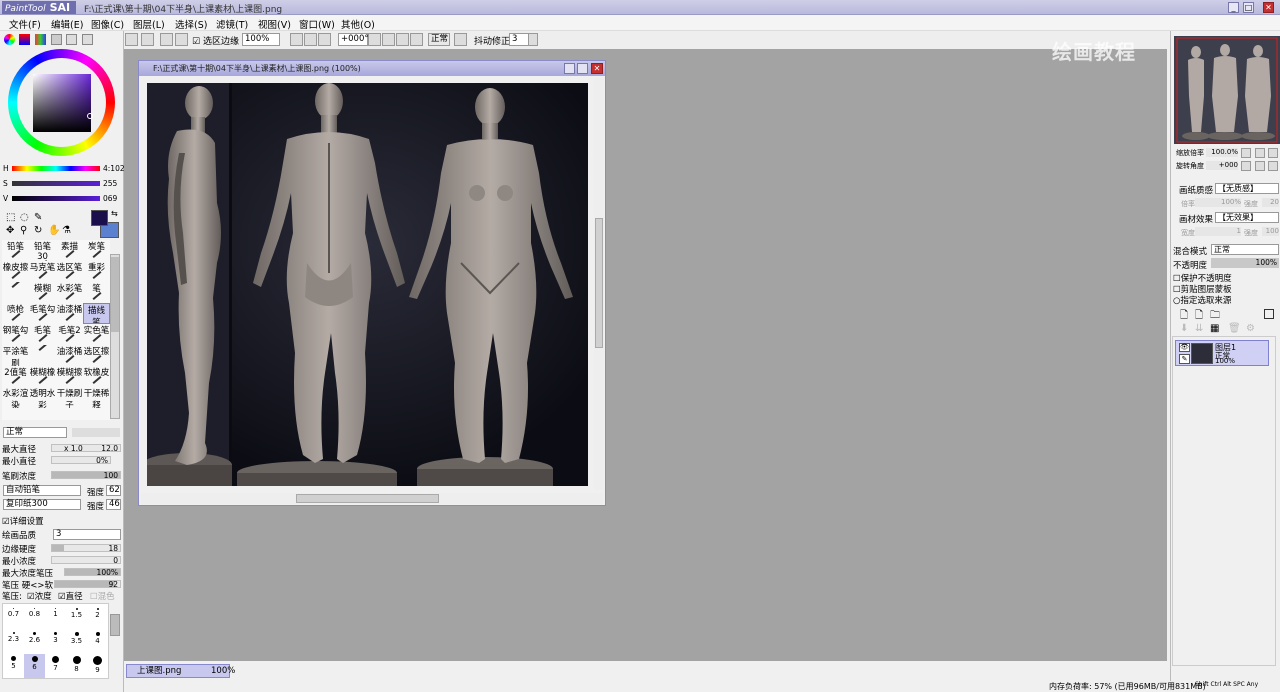 This screenshot has height=692, width=1280. What do you see at coordinates (9, 39) in the screenshot?
I see `color-wheel-tab-icon` at bounding box center [9, 39].